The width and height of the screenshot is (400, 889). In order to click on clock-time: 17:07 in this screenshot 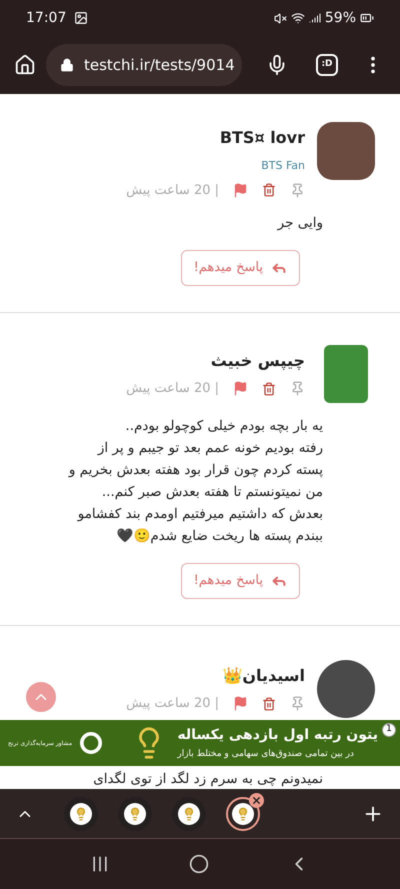, I will do `click(46, 18)`.